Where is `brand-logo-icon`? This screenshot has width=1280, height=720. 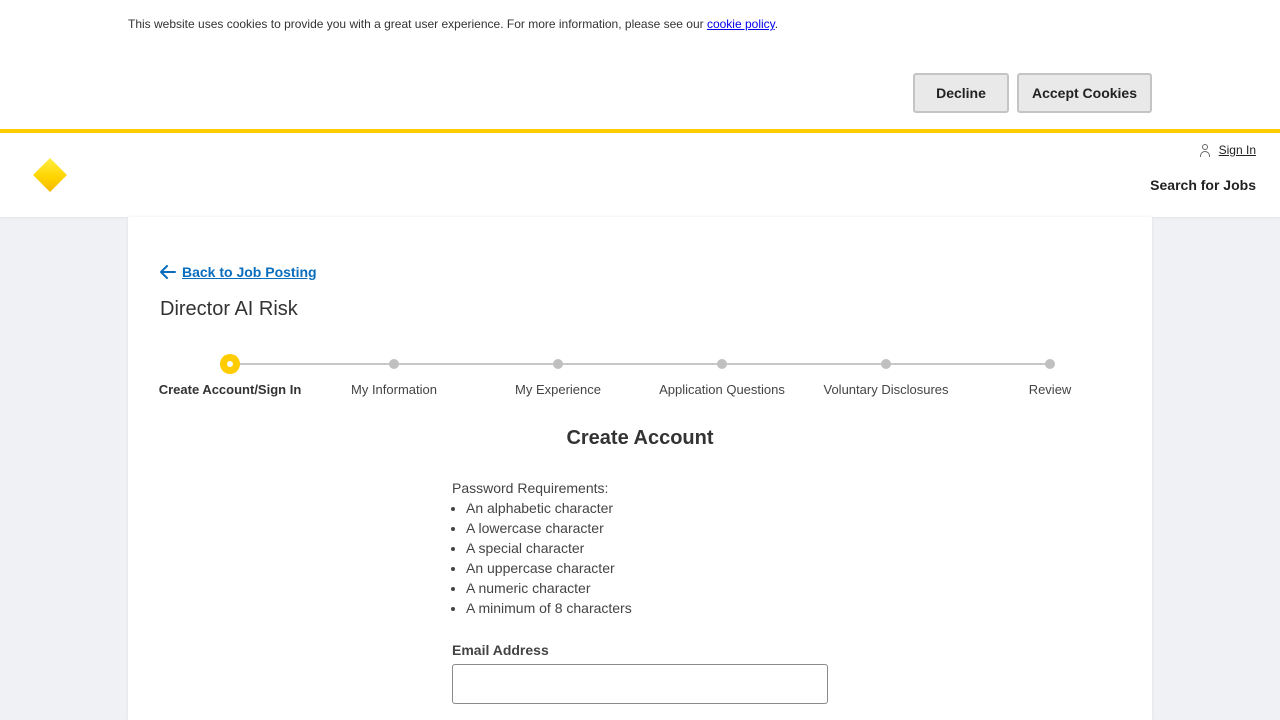
brand-logo-icon is located at coordinates (50, 175).